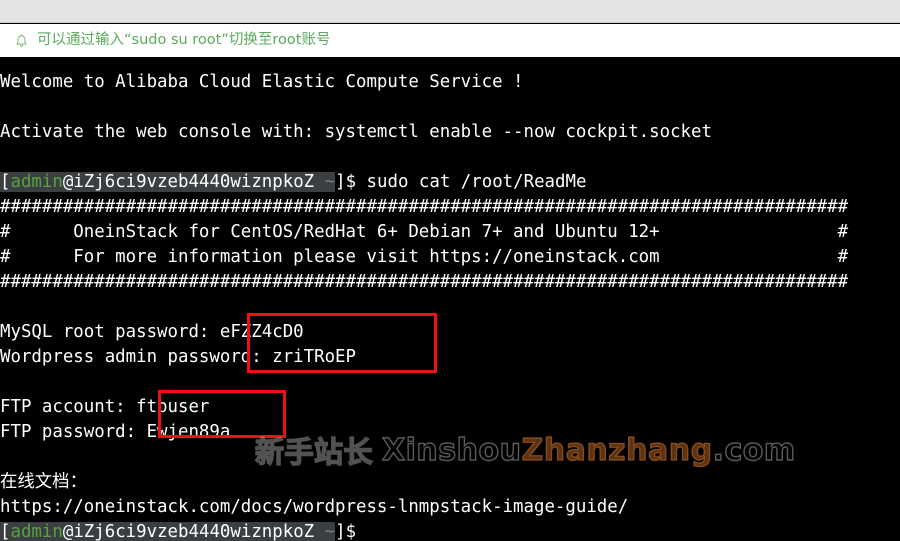  Describe the element at coordinates (178, 357) in the screenshot. I see `terminal-line-wordpress-password: Wordpress admin password: zriTRoEP` at that location.